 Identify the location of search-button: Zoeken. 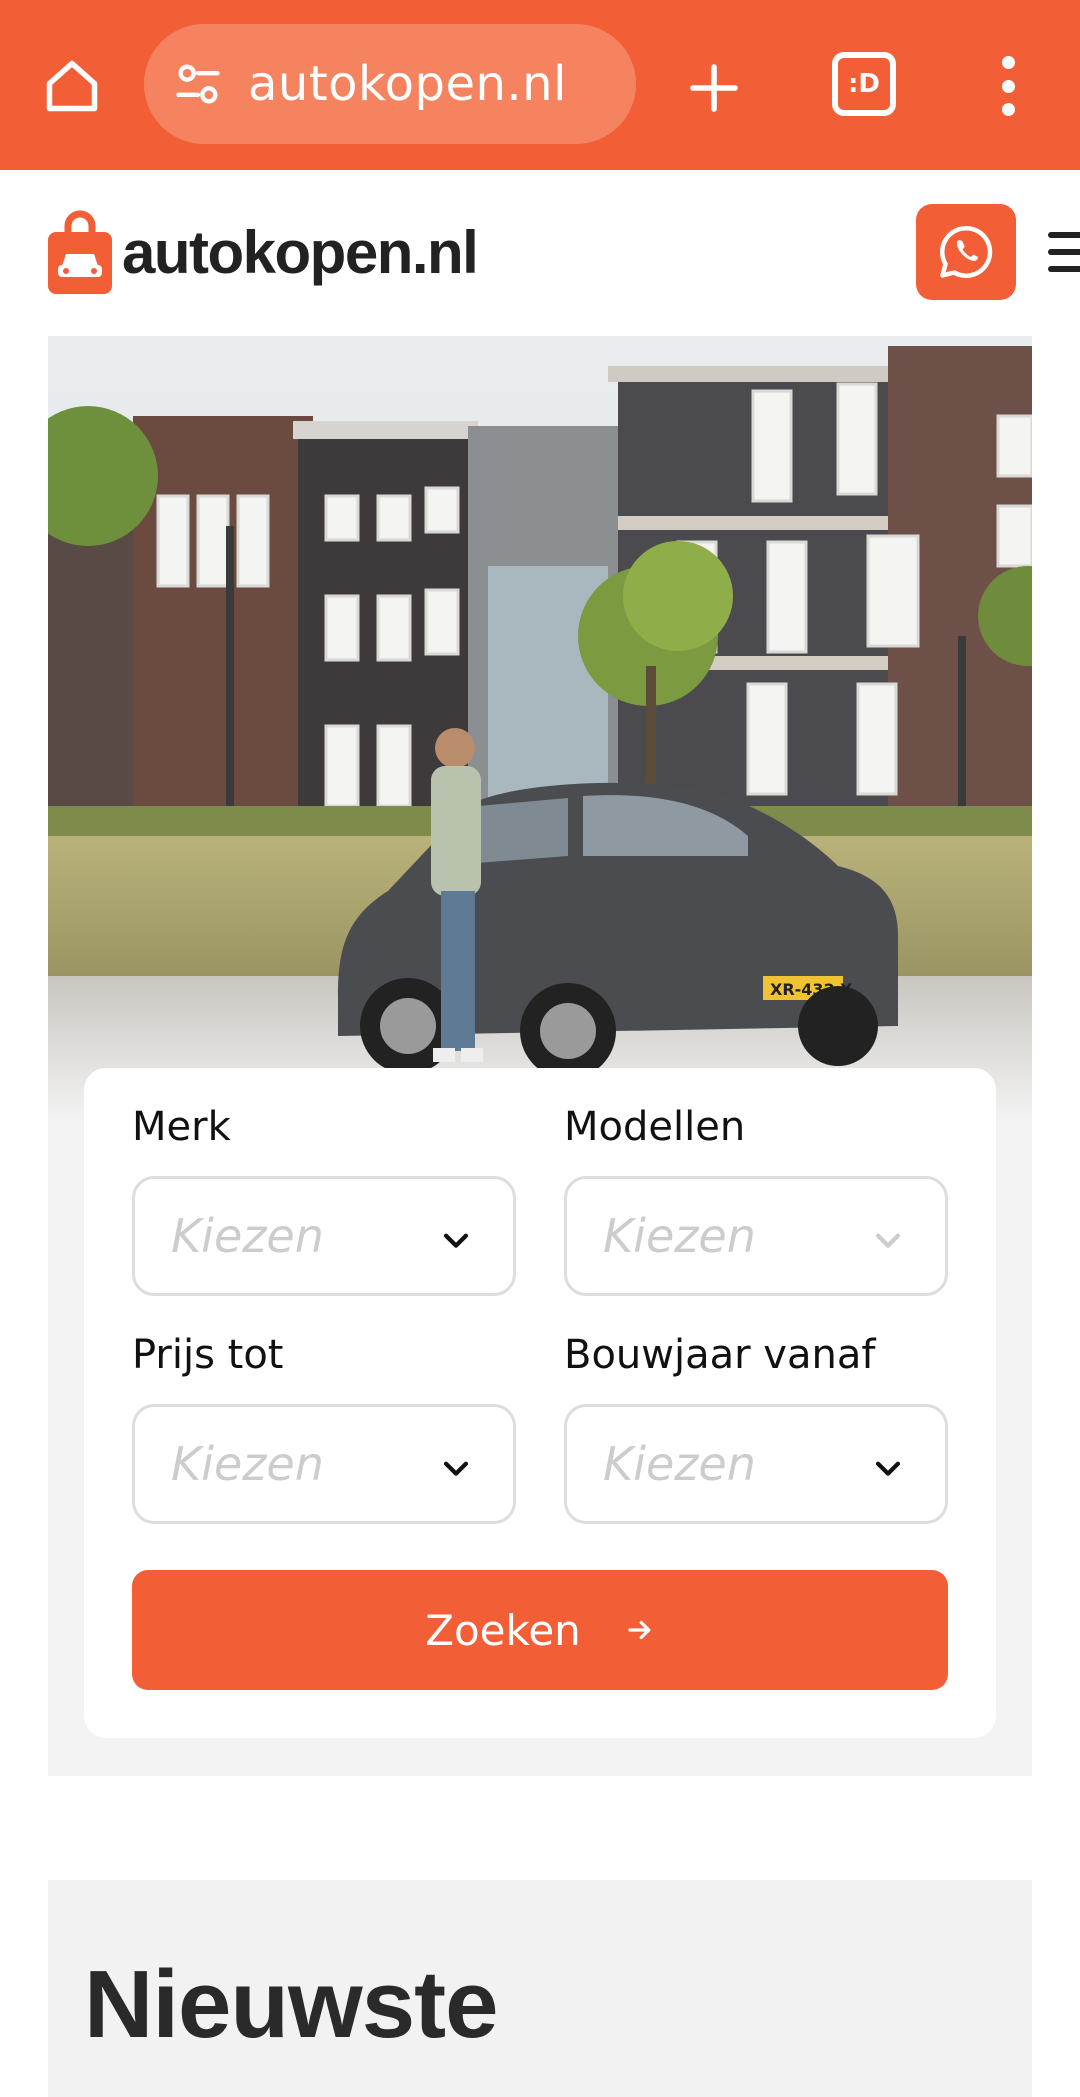
(540, 1630).